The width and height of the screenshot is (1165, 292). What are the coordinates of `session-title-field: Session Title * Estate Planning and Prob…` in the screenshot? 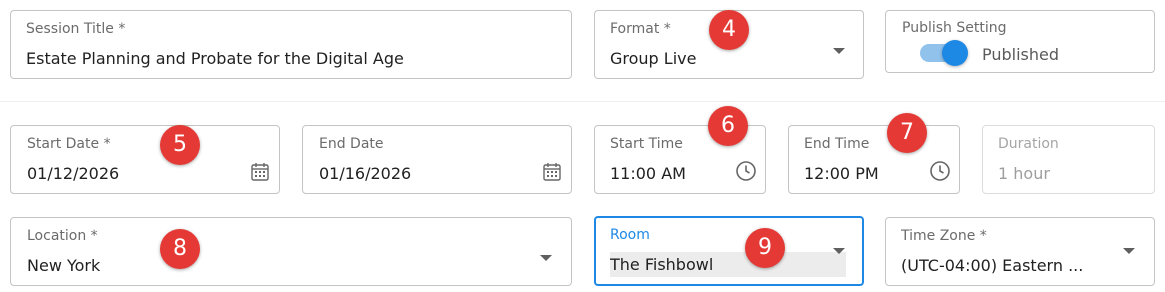 It's located at (291, 44).